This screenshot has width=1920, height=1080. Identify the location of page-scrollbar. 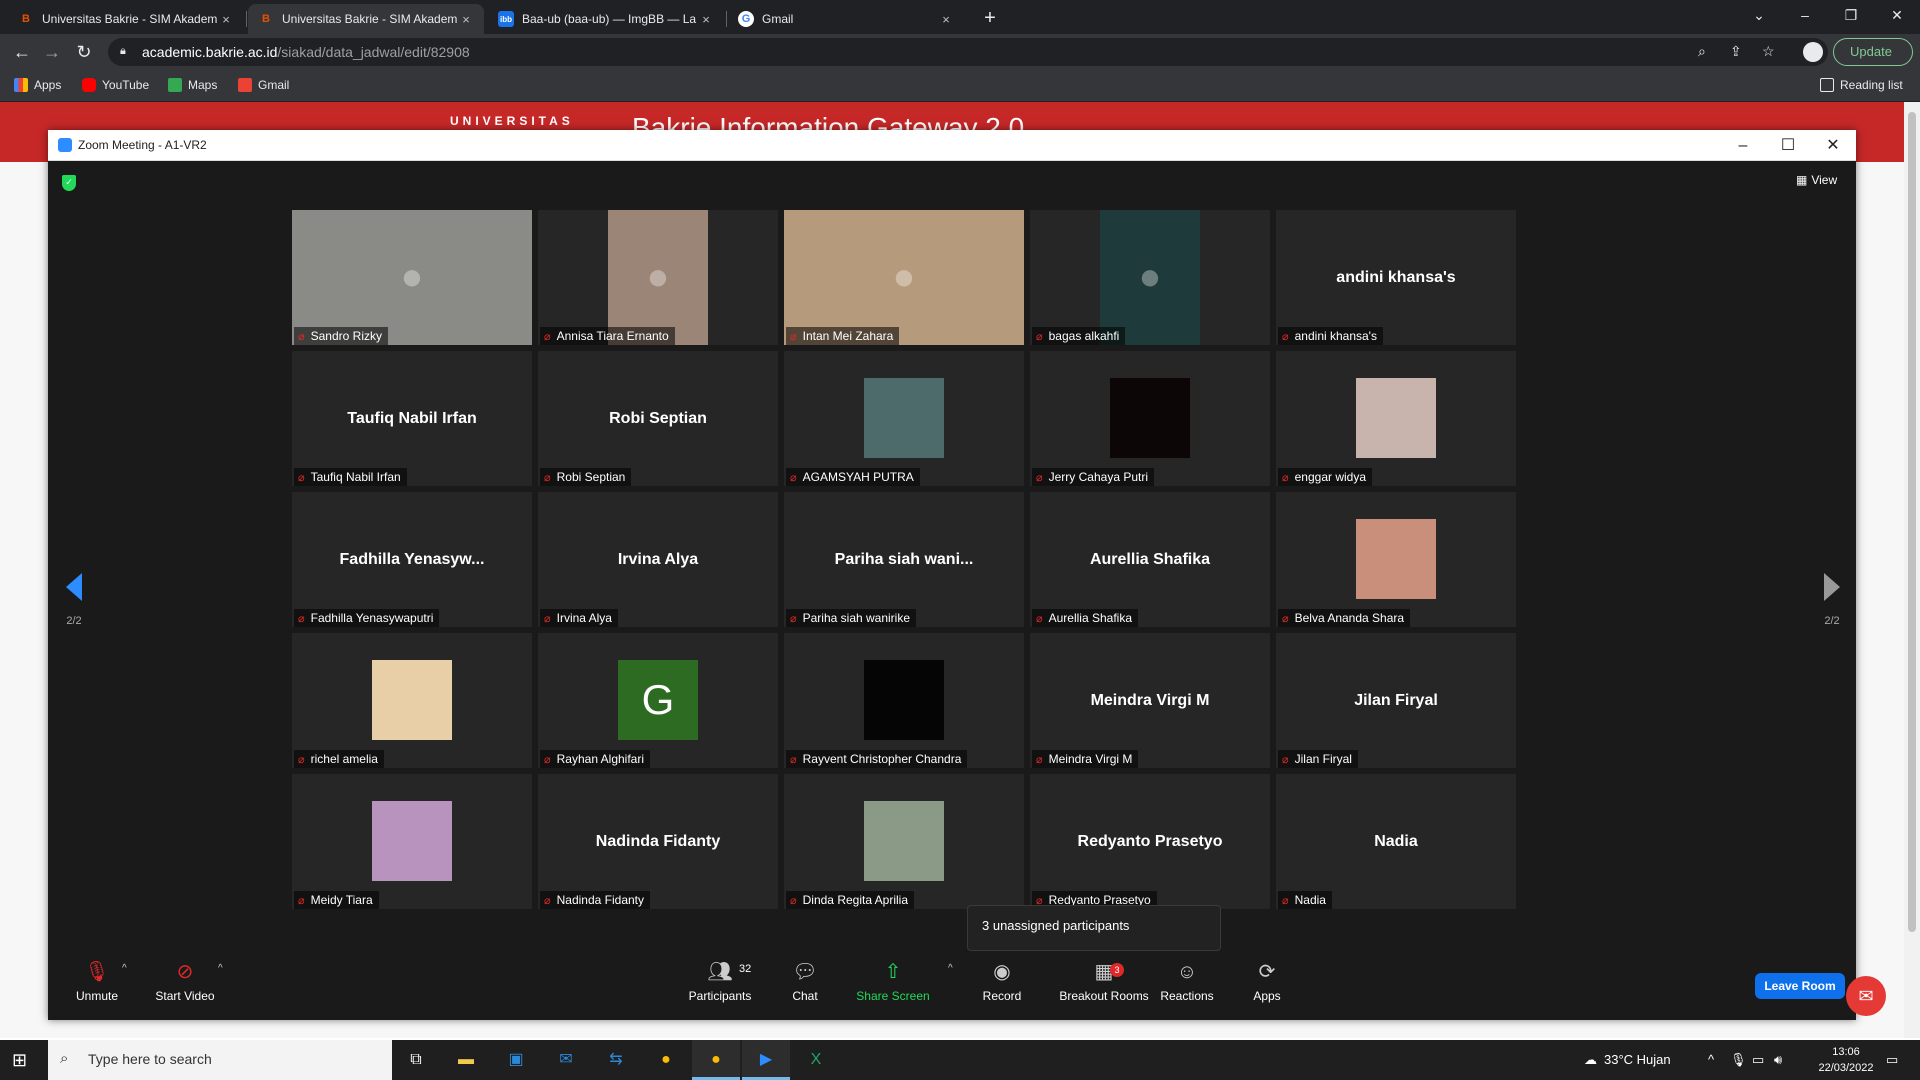
(1912, 570).